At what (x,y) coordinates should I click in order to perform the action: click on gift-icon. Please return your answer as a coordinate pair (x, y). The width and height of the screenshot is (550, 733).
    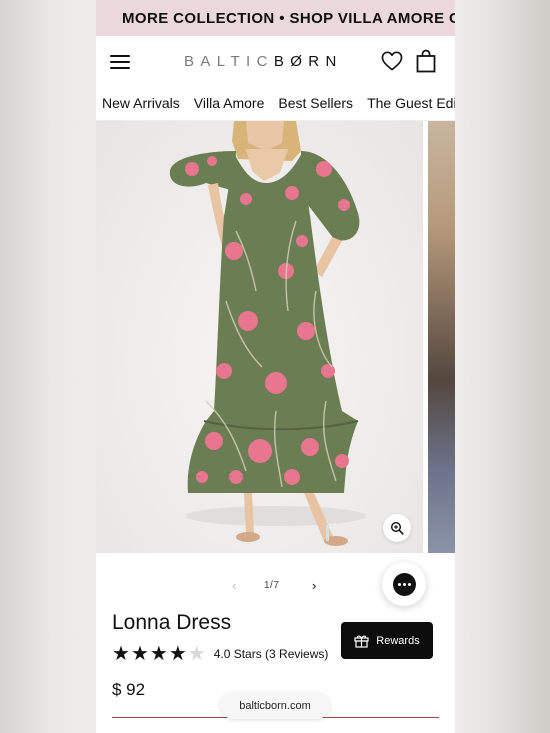
    Looking at the image, I should click on (361, 641).